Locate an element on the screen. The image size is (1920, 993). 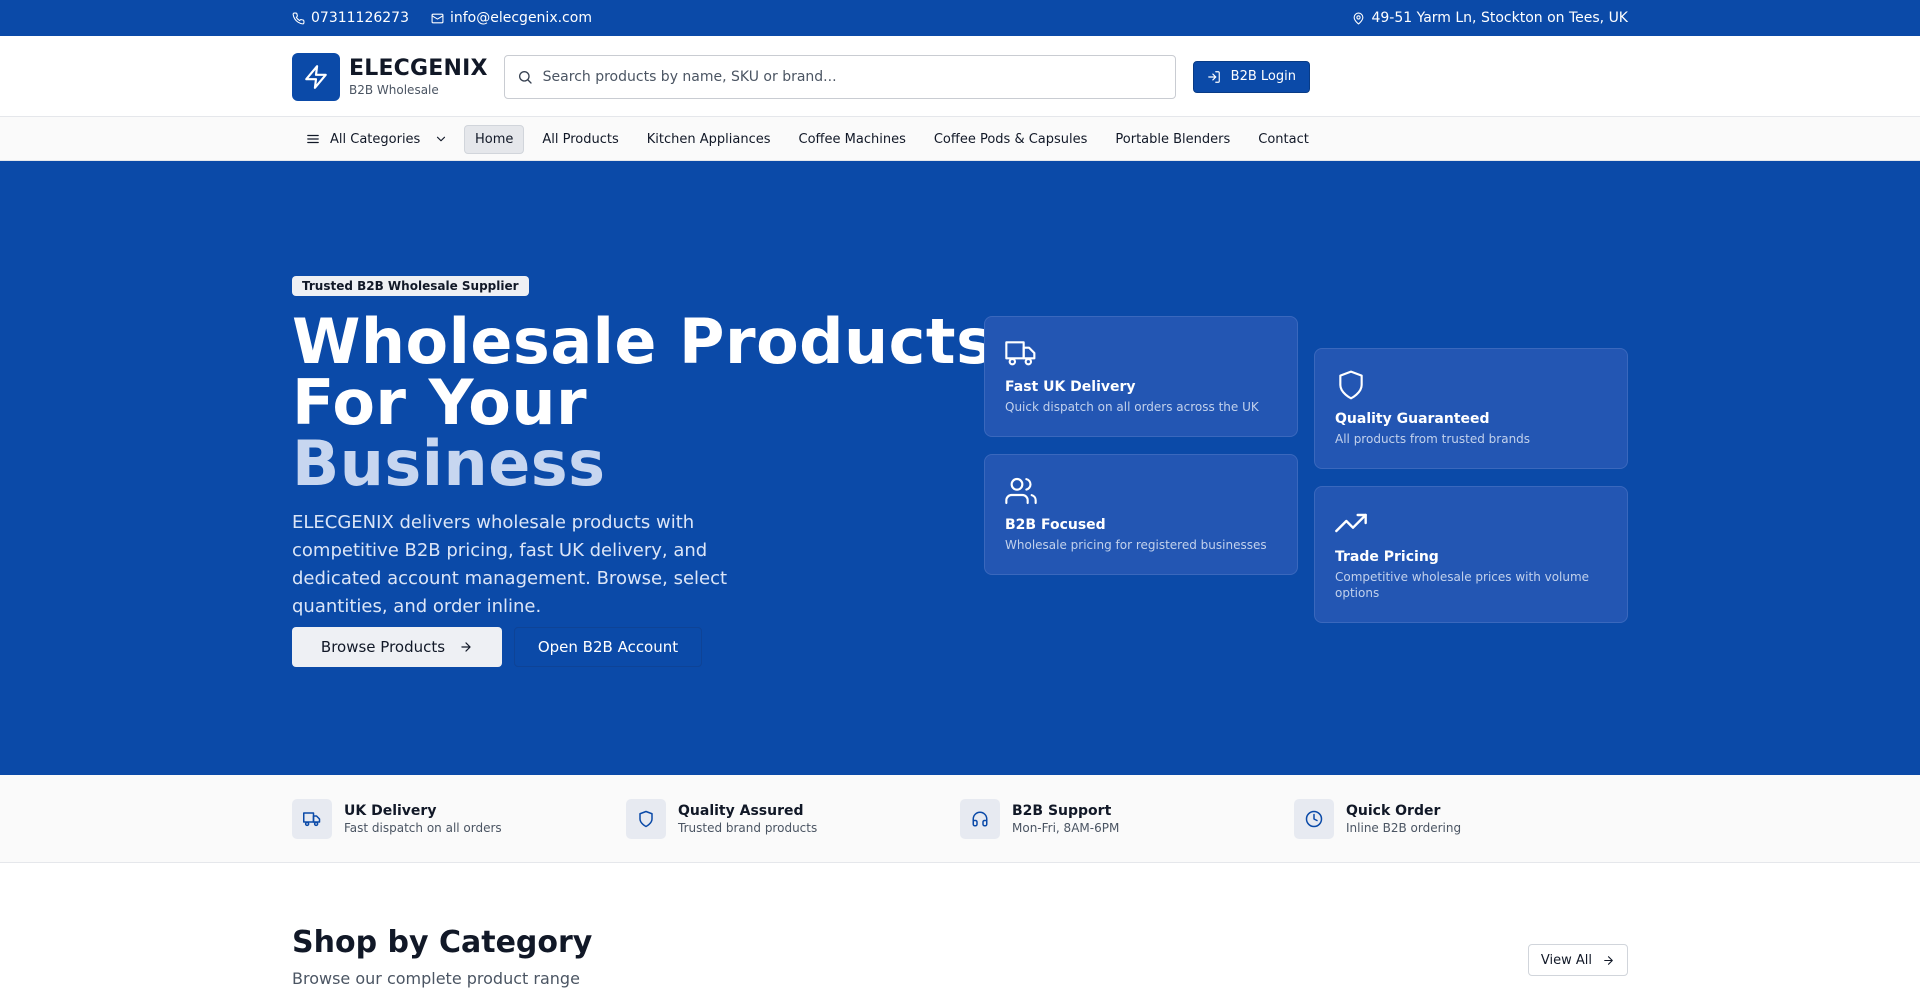
category-section-title: Shop by Category is located at coordinates (442, 942).